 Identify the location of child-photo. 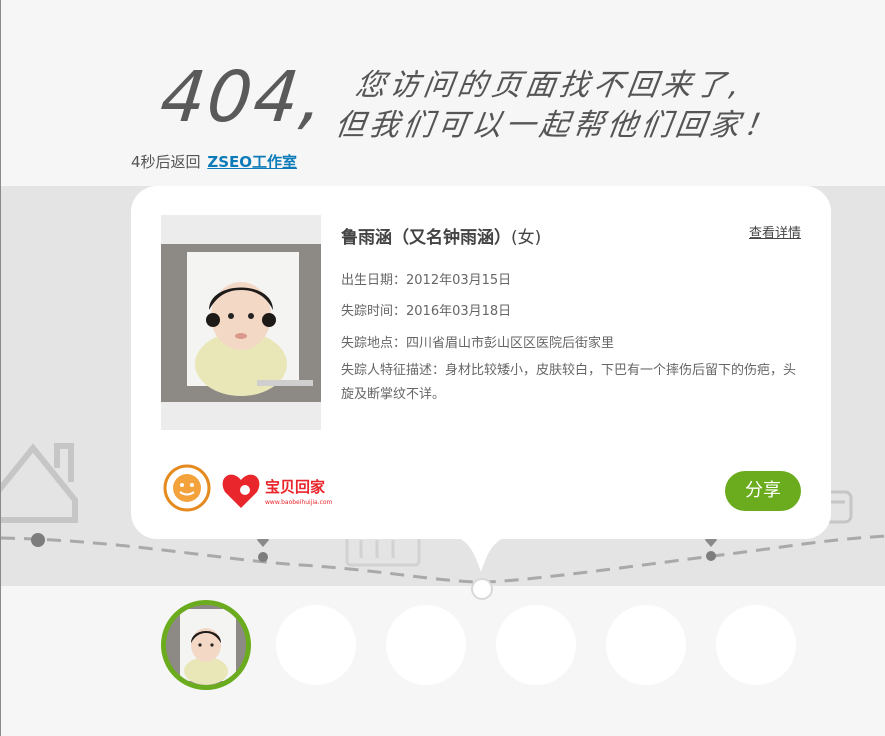
(241, 323).